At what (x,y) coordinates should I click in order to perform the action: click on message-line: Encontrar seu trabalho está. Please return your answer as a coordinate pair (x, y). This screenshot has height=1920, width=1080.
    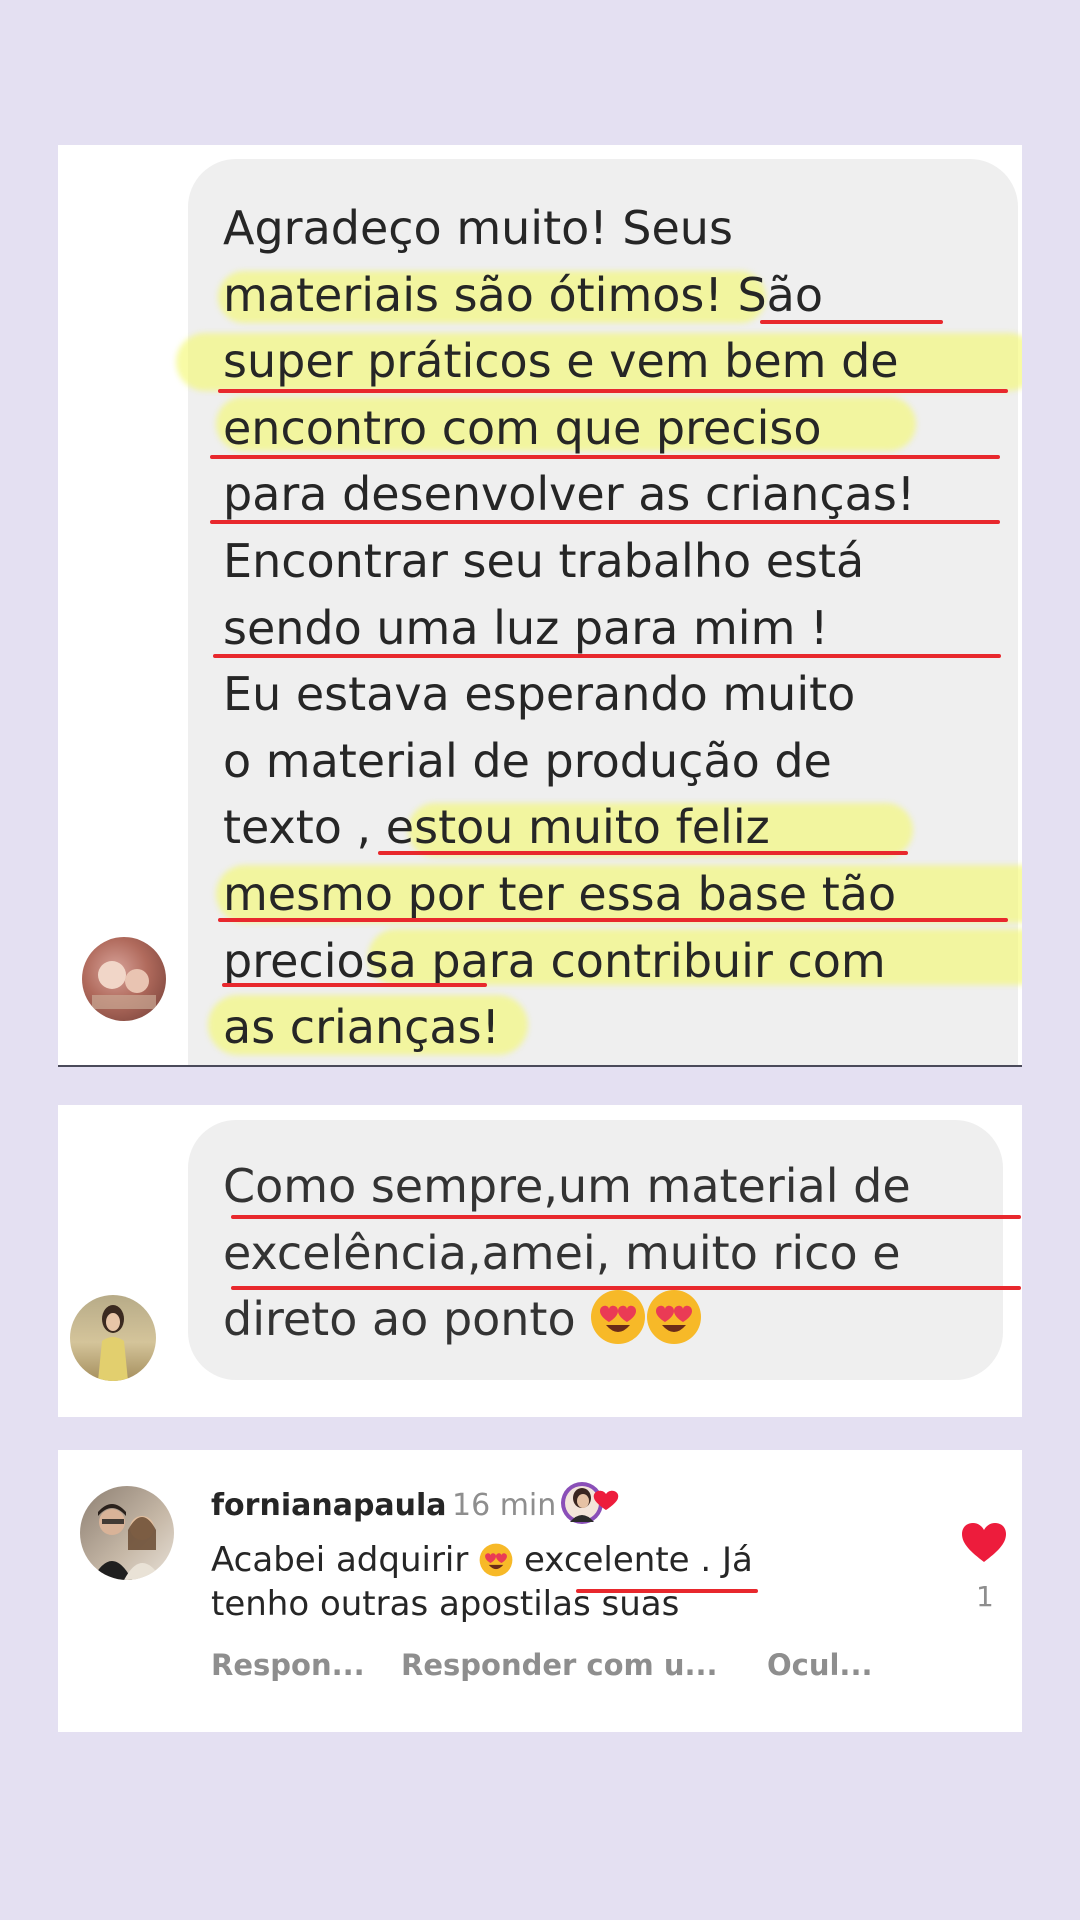
    Looking at the image, I should click on (544, 560).